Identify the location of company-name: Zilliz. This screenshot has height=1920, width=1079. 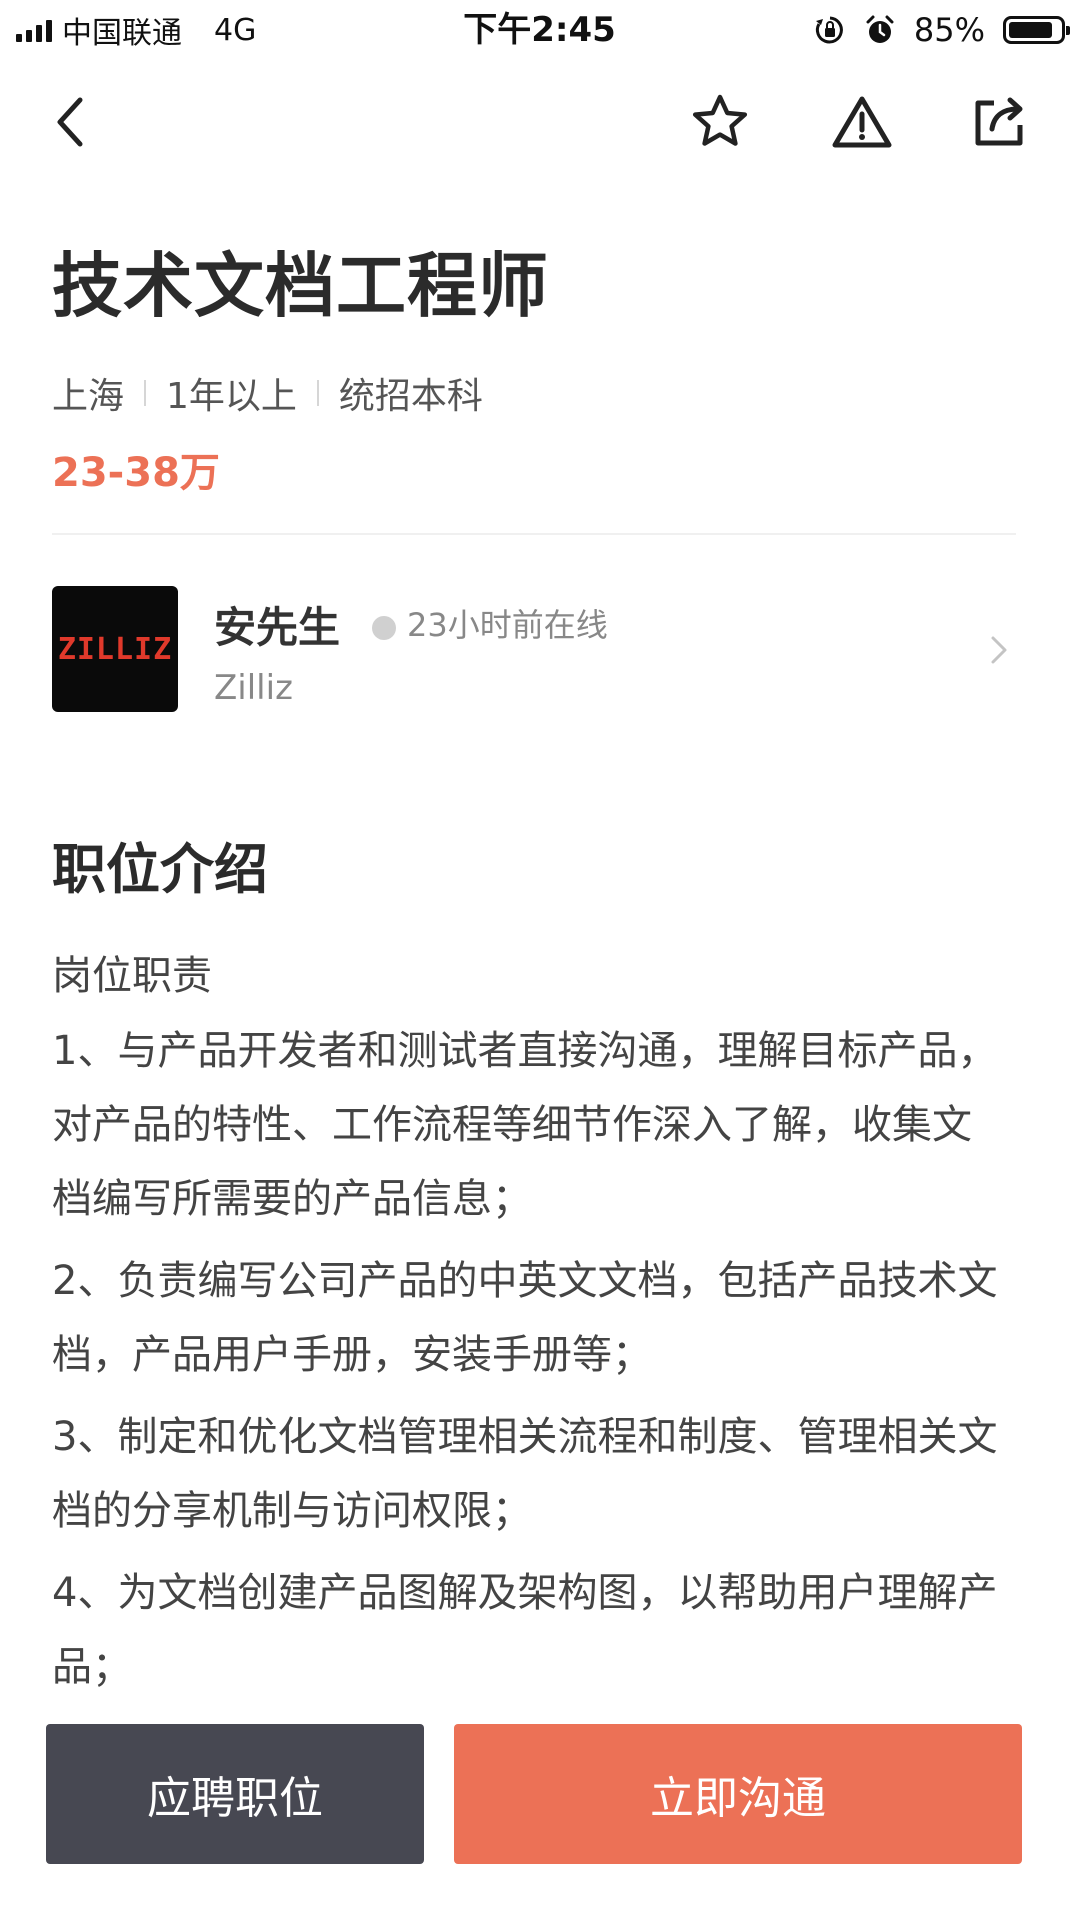
(253, 688).